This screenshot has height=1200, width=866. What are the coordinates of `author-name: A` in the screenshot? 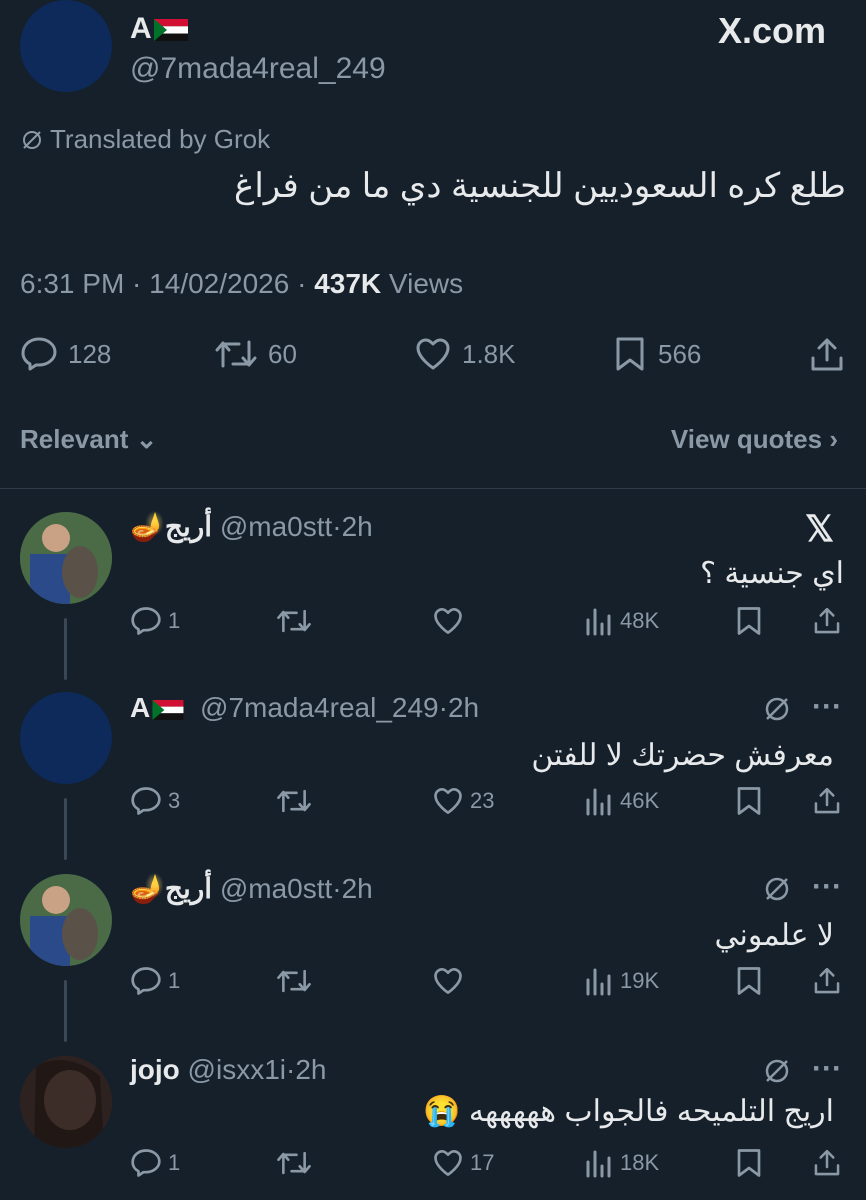 It's located at (159, 29).